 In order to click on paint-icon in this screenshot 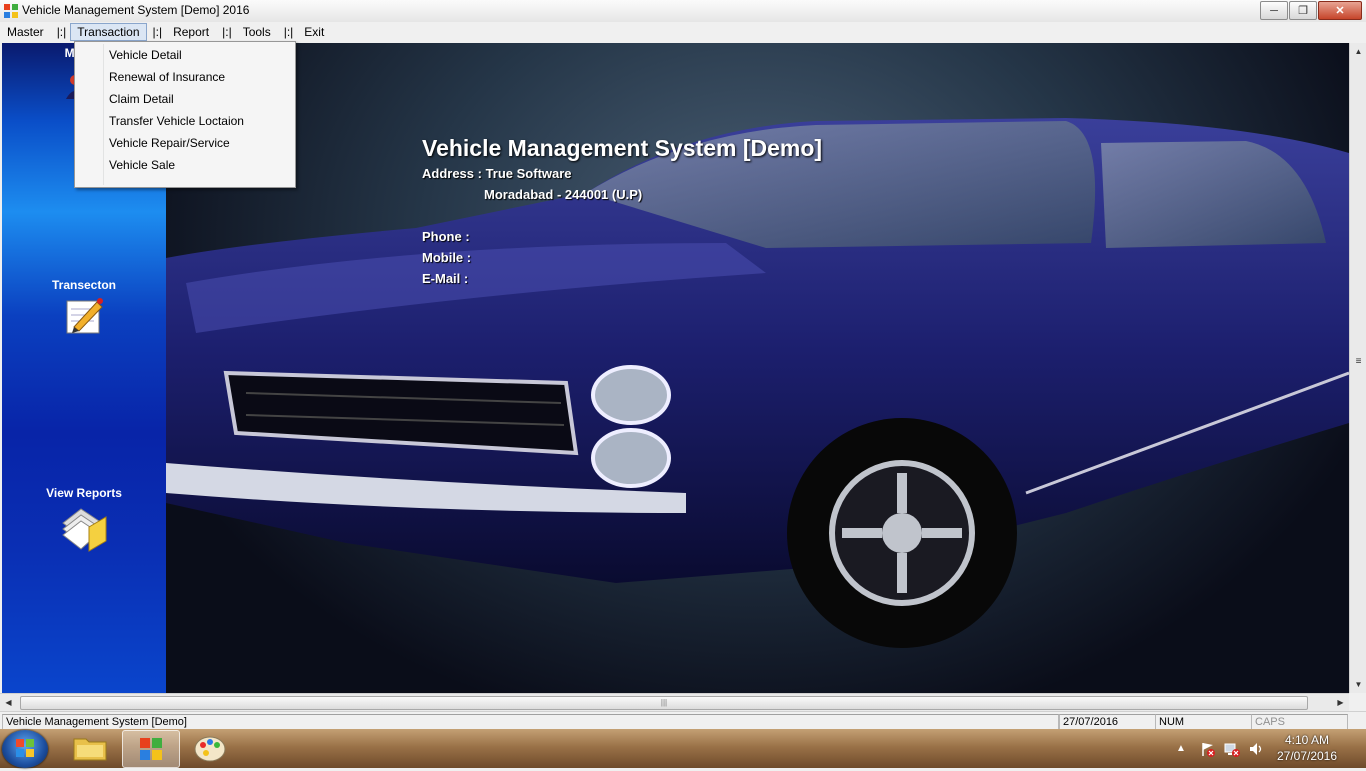, I will do `click(210, 749)`.